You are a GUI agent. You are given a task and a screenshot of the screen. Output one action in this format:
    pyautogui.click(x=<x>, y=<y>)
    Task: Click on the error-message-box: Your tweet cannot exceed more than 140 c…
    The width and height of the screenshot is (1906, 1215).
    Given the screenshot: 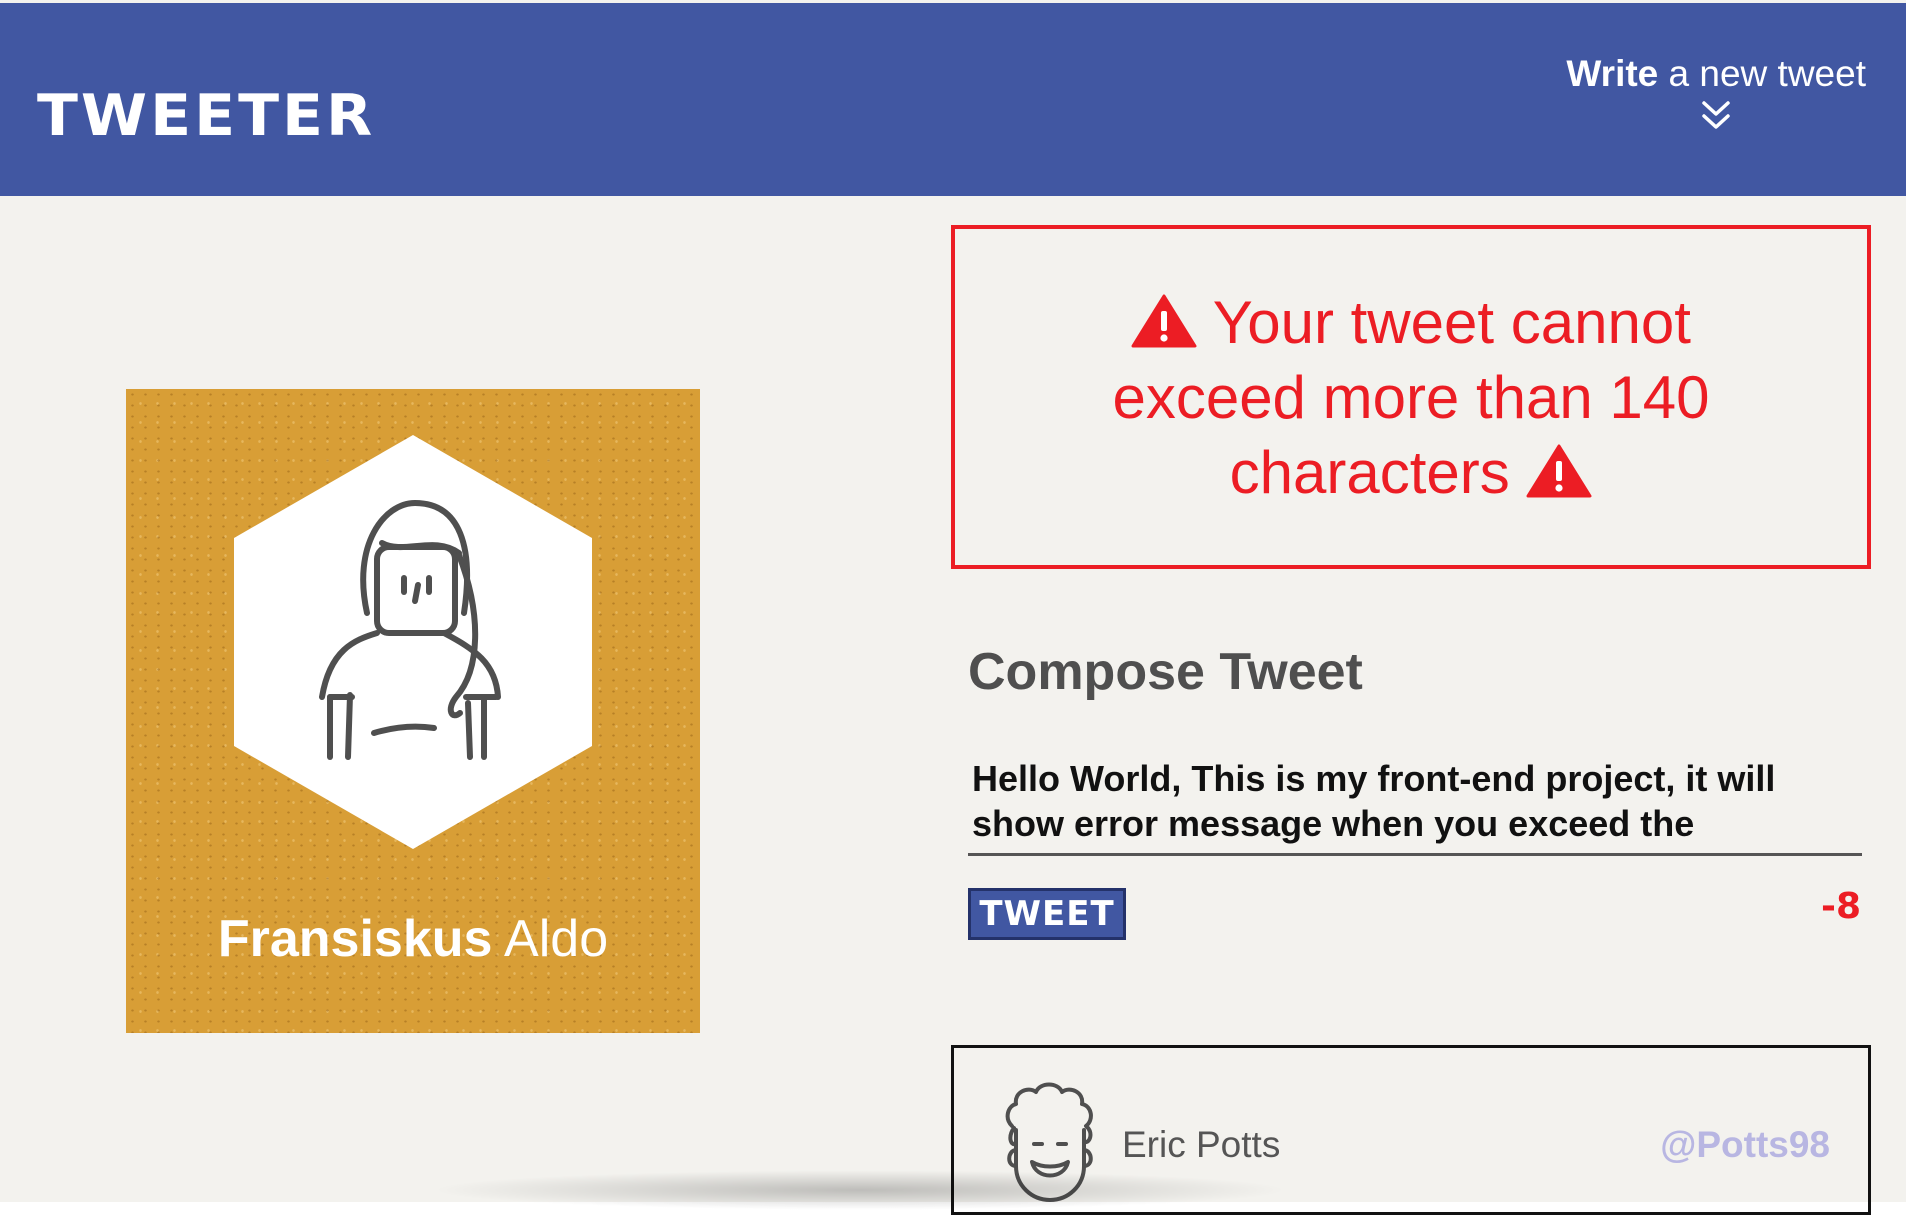 What is the action you would take?
    pyautogui.click(x=1411, y=397)
    